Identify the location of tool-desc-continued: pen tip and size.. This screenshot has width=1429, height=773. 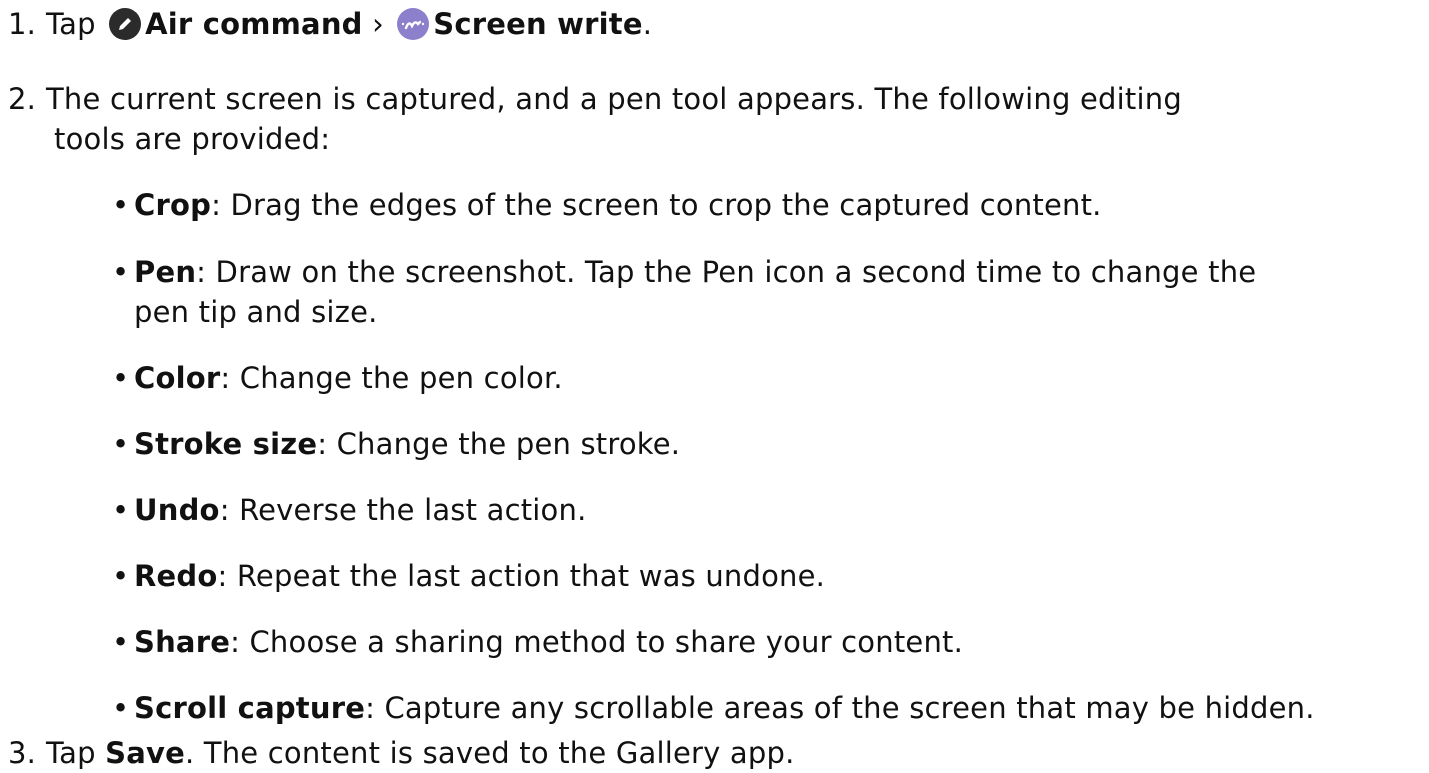
(256, 312).